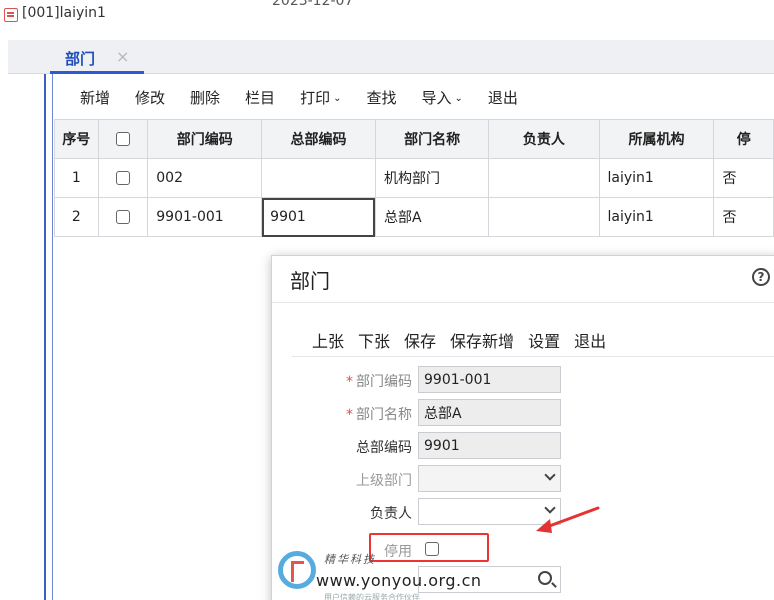  What do you see at coordinates (545, 578) in the screenshot?
I see `search-icon` at bounding box center [545, 578].